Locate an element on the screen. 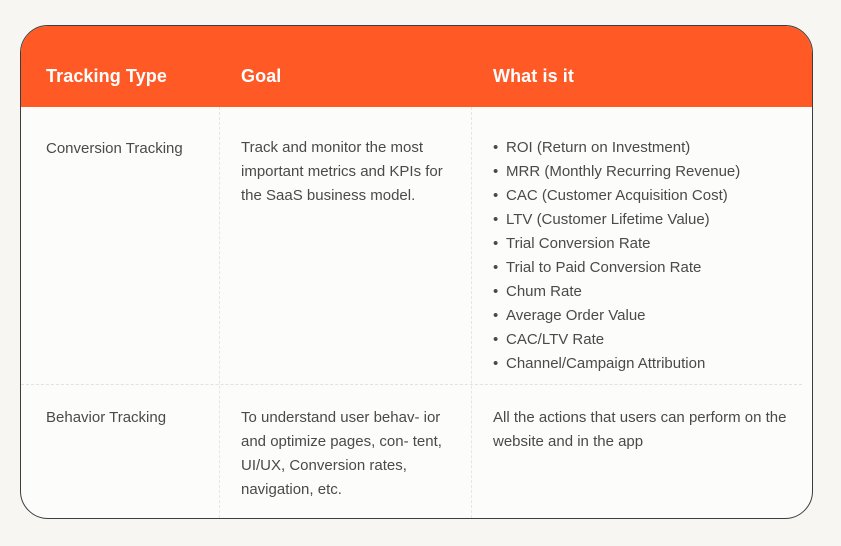  metric-list-item: • LTV (Customer Lifetime Value) is located at coordinates (643, 220).